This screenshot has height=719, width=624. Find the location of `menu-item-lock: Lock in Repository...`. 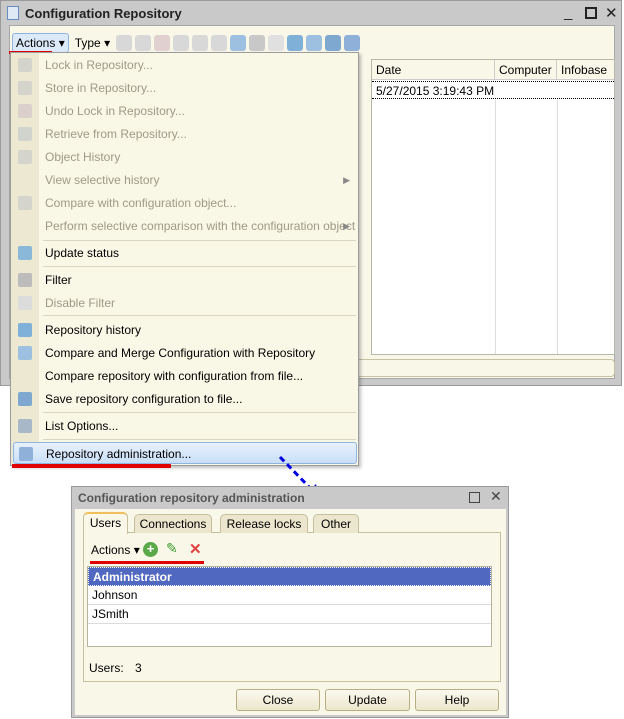

menu-item-lock: Lock in Repository... is located at coordinates (184, 65).